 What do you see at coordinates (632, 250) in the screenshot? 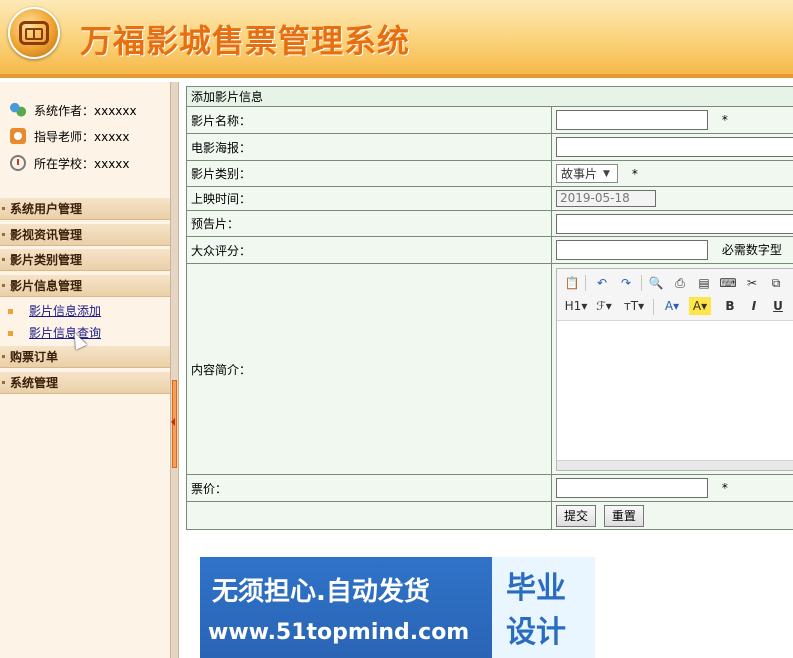
I see `rating-input` at bounding box center [632, 250].